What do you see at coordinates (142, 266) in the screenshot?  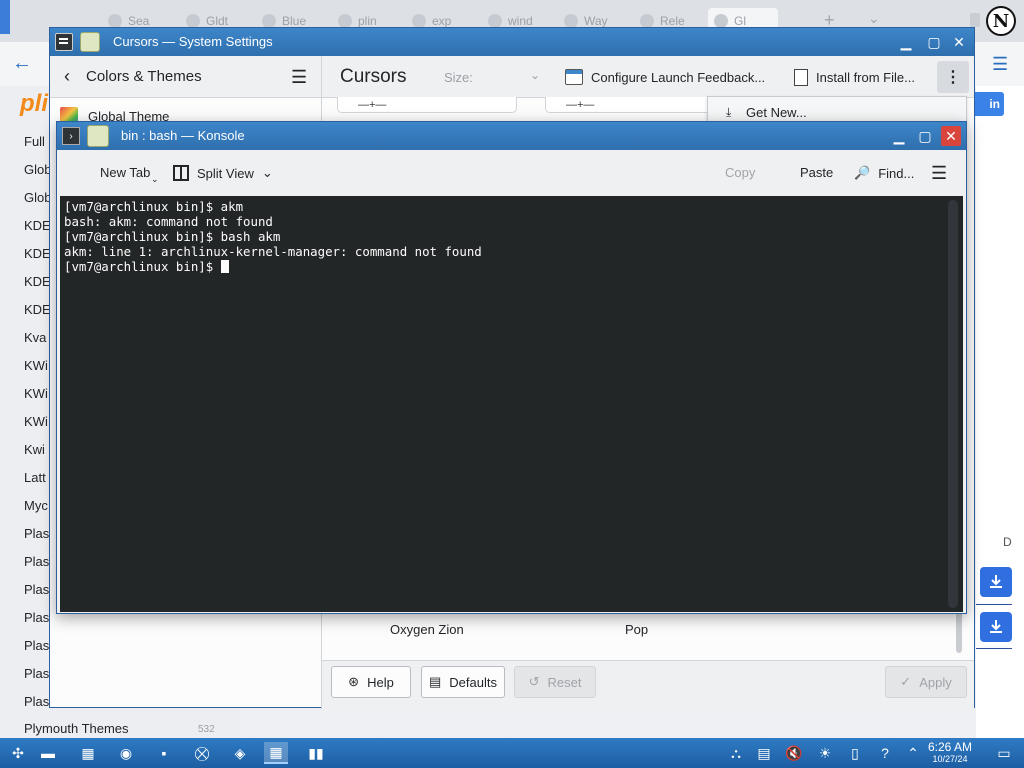 I see `terminal-line: [vm7@archlinux bin]$` at bounding box center [142, 266].